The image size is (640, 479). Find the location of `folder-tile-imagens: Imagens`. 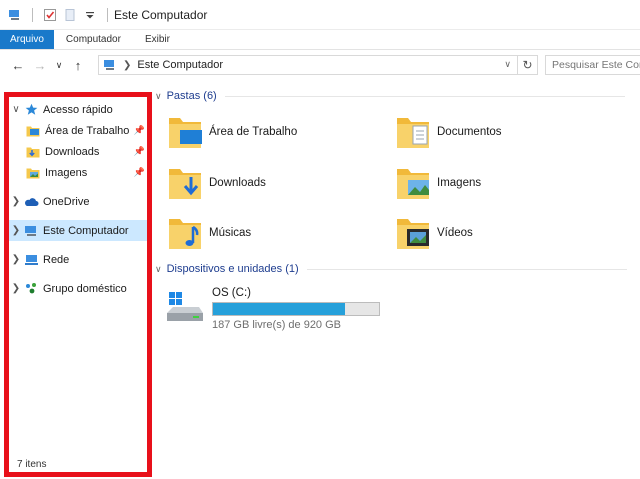

folder-tile-imagens: Imagens is located at coordinates (505, 183).